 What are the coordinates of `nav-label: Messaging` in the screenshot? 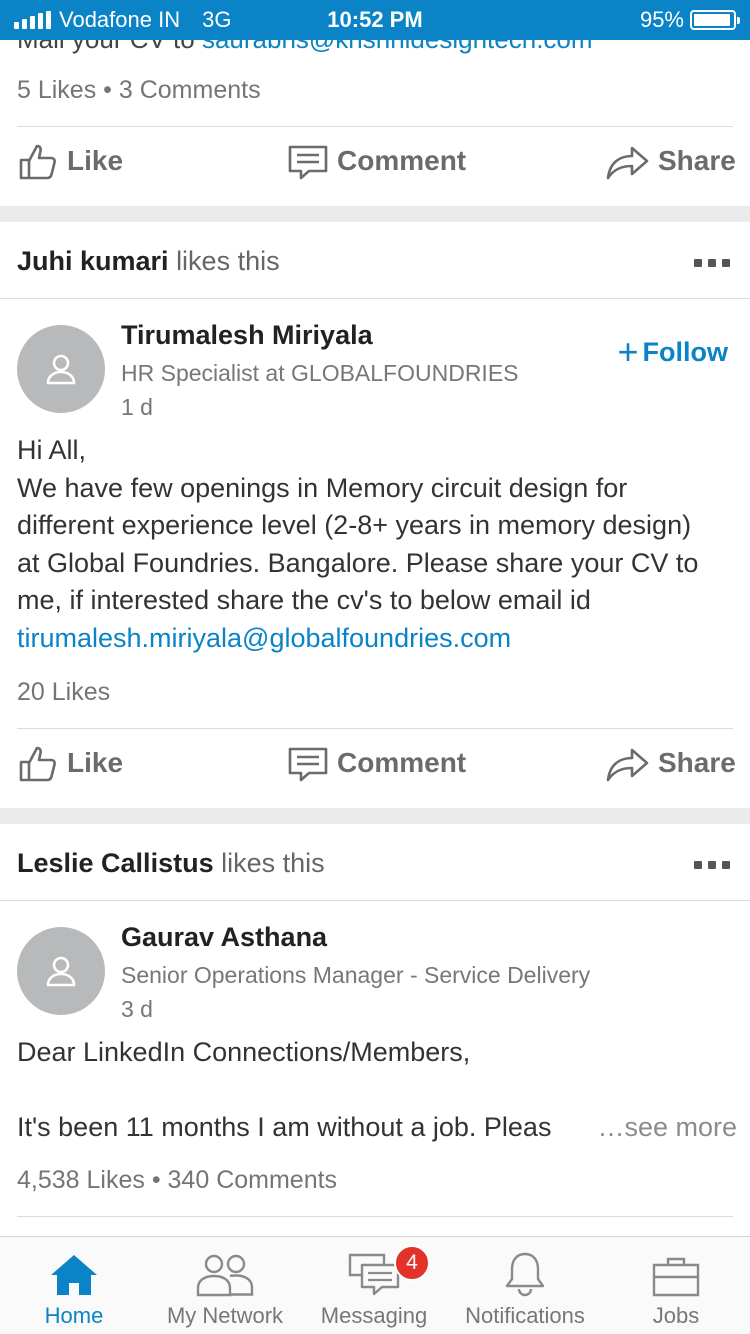 It's located at (374, 1315).